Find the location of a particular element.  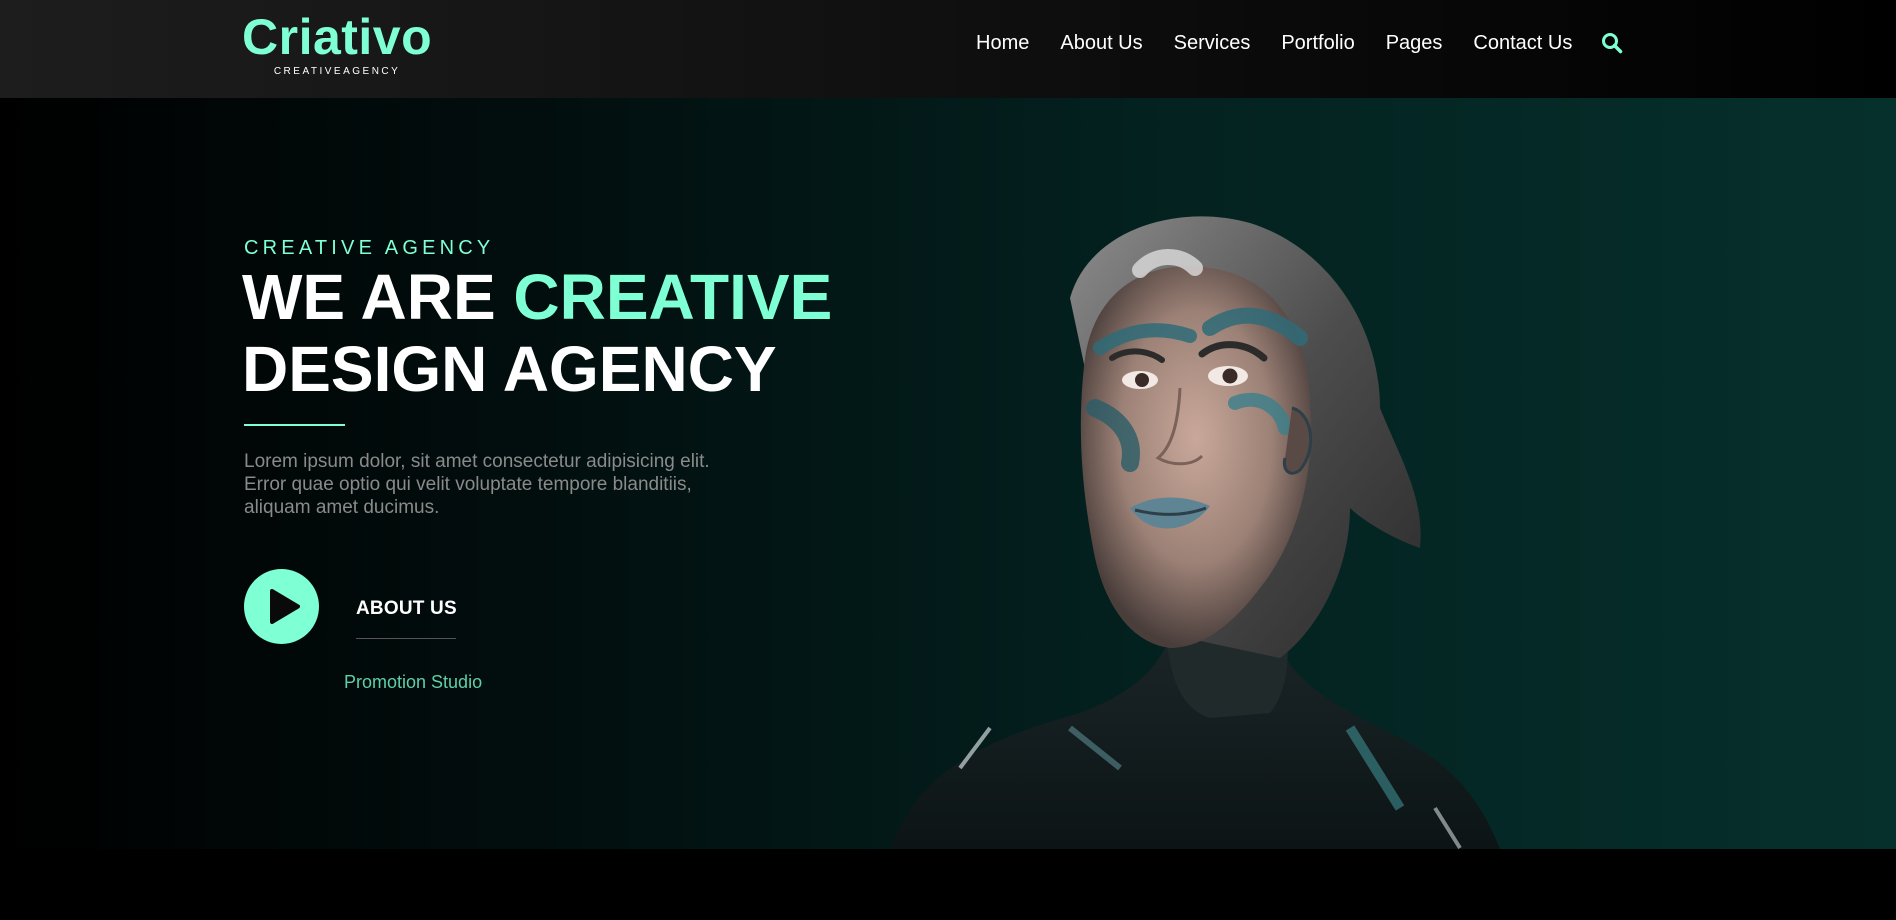

hero-headline: WE ARE CREATIVE DESIGN AGENCY is located at coordinates (537, 333).